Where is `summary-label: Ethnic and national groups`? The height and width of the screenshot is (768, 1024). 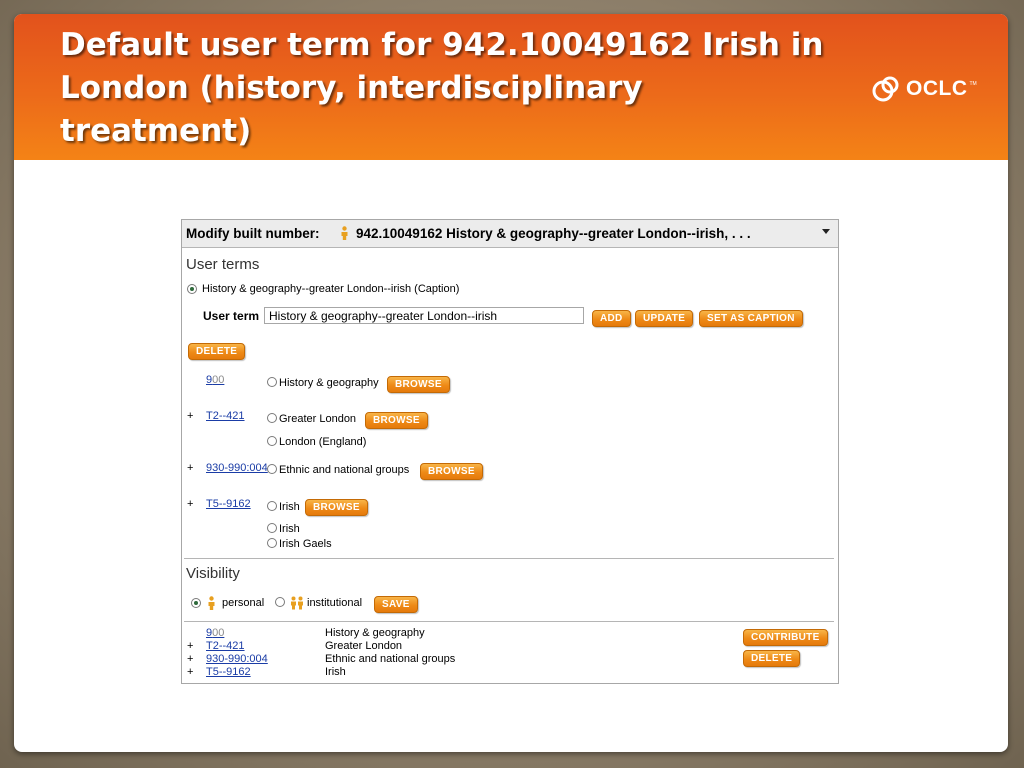 summary-label: Ethnic and national groups is located at coordinates (390, 659).